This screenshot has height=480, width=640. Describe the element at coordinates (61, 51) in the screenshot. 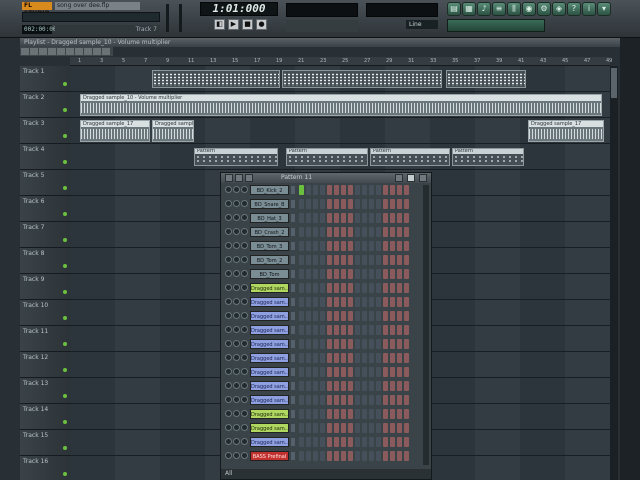

I see `slice-tool-icon` at that location.